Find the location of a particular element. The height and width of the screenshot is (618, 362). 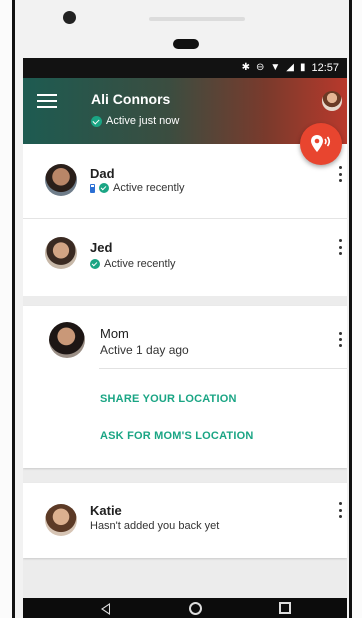

contact-status: Hasn't added you back yet is located at coordinates (154, 526).